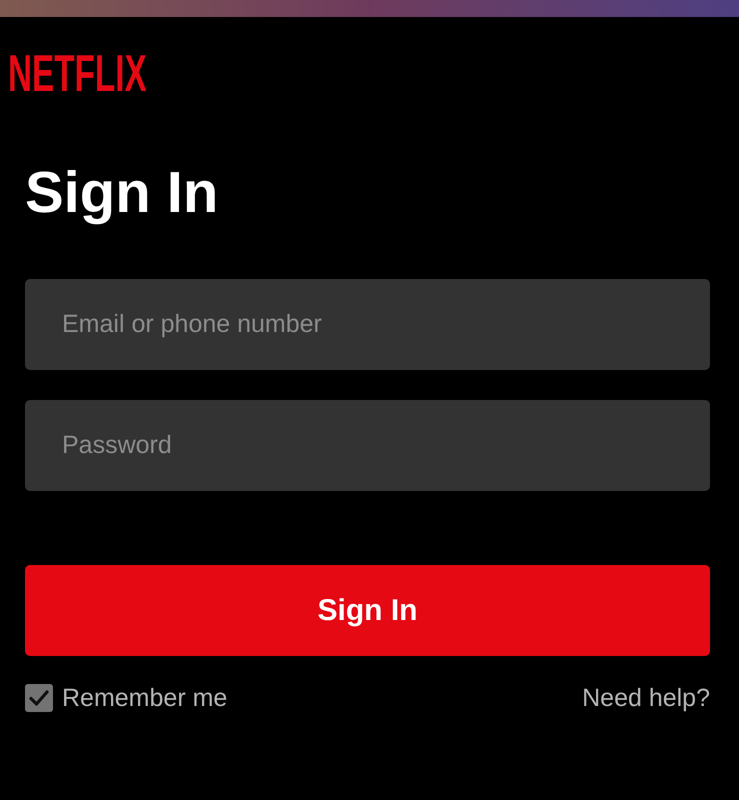  I want to click on need-help-link: Need help?, so click(646, 698).